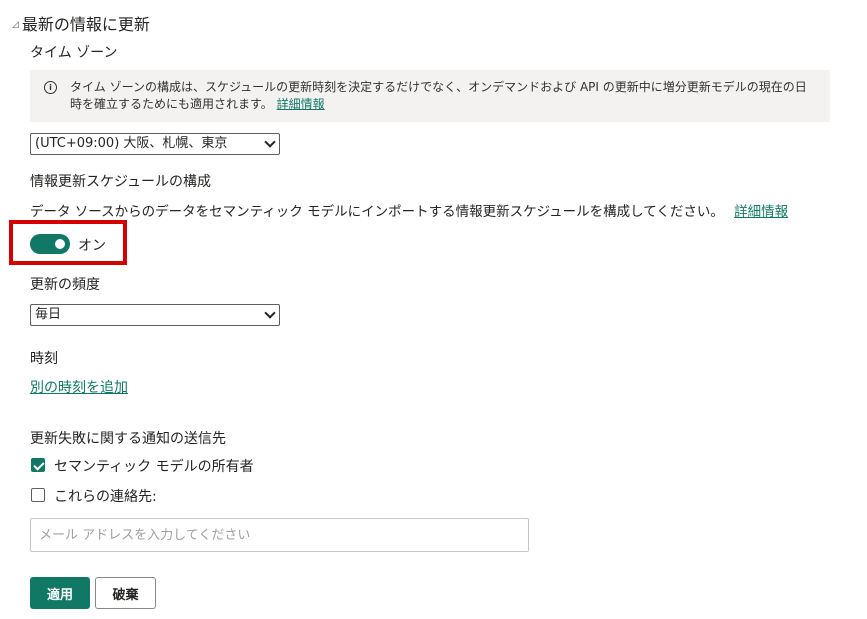 Image resolution: width=867 pixels, height=619 pixels. What do you see at coordinates (301, 104) in the screenshot?
I see `timezone-learn-more-link: 詳細情報` at bounding box center [301, 104].